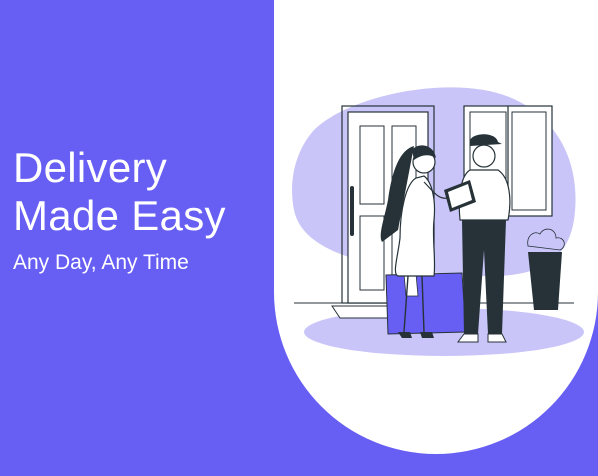 Image resolution: width=598 pixels, height=476 pixels. I want to click on hero-title-line-2: Made Easy, so click(119, 215).